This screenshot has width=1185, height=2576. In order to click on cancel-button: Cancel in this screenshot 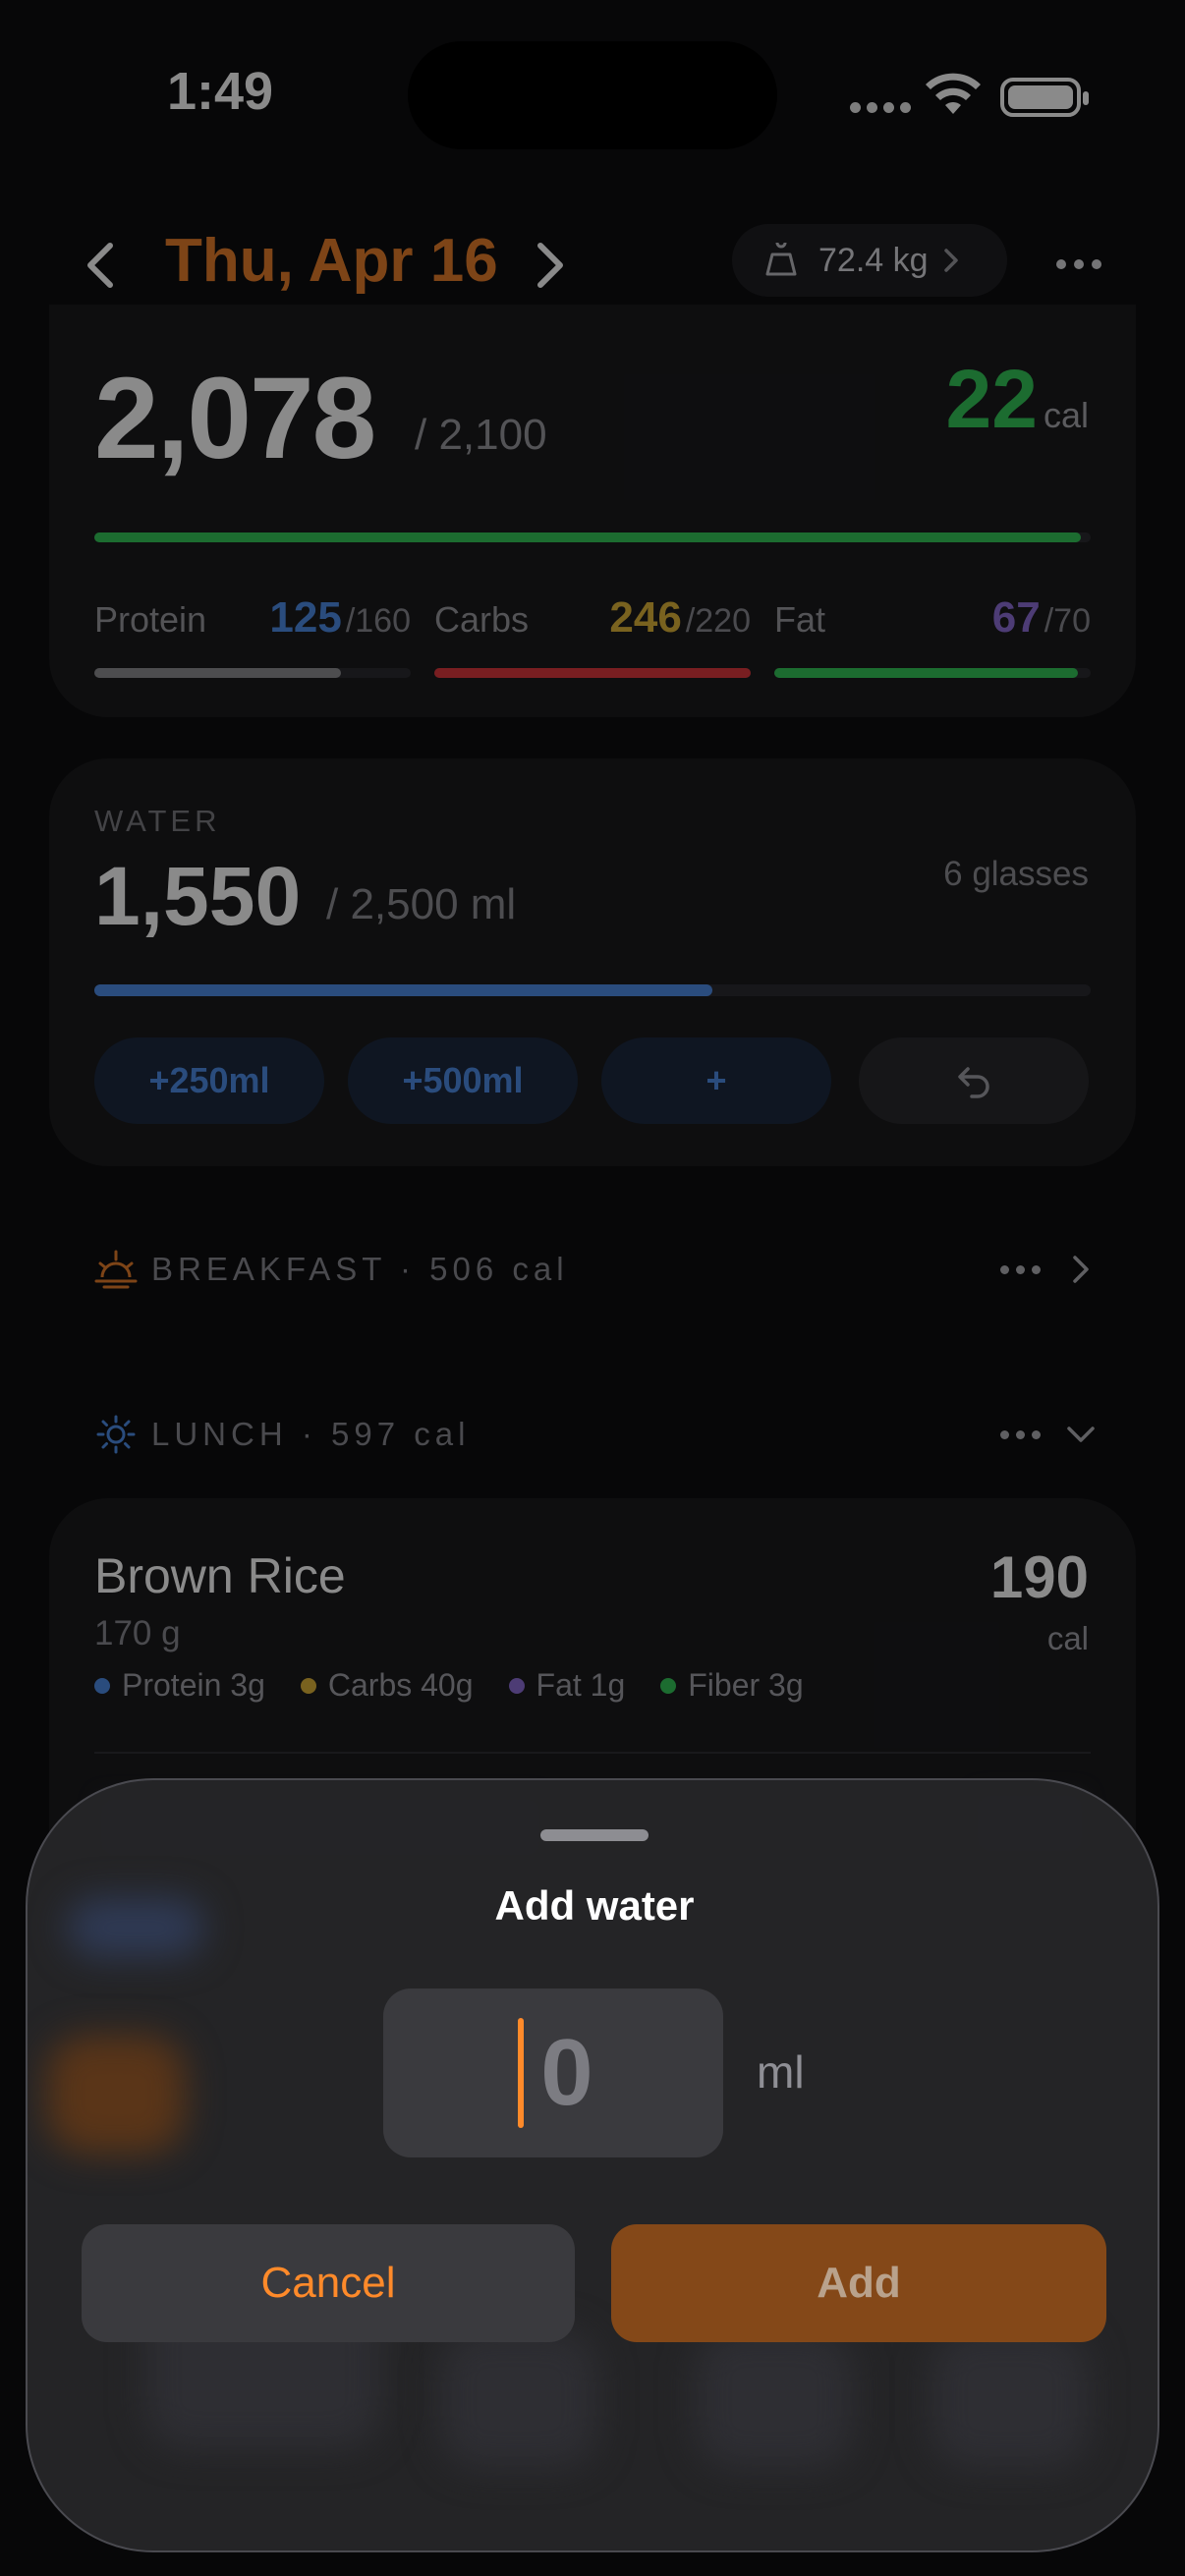, I will do `click(328, 2283)`.